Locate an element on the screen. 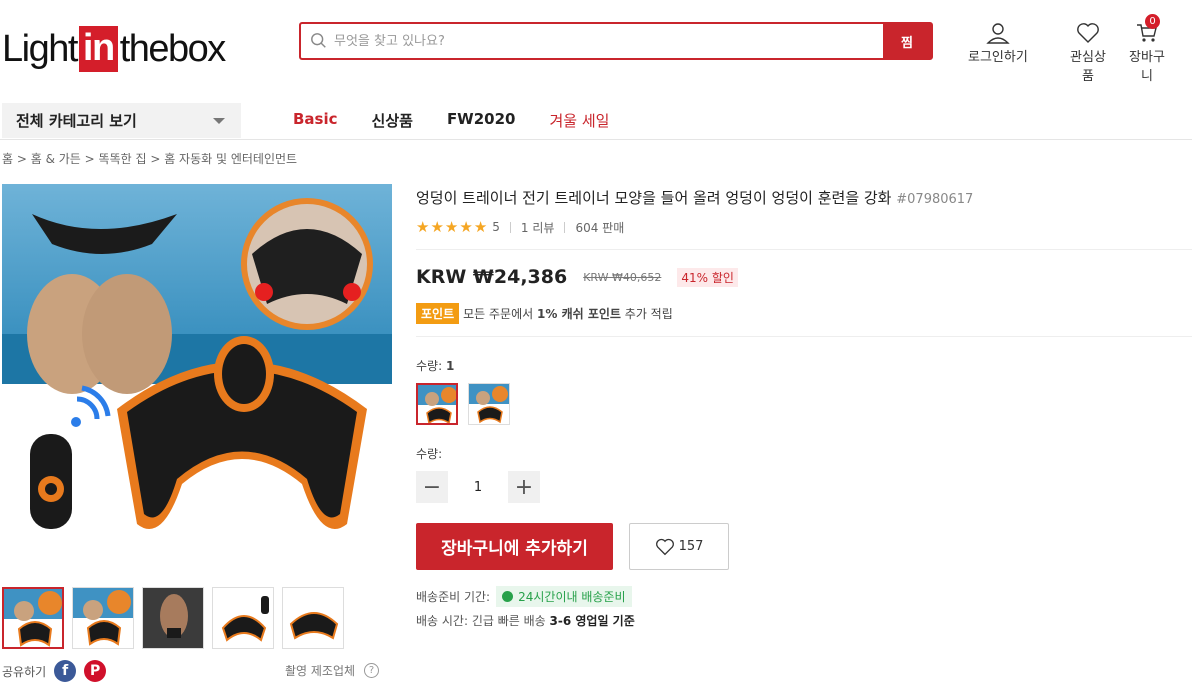 The image size is (1192, 691). thumbnail-strip is located at coordinates (173, 618).